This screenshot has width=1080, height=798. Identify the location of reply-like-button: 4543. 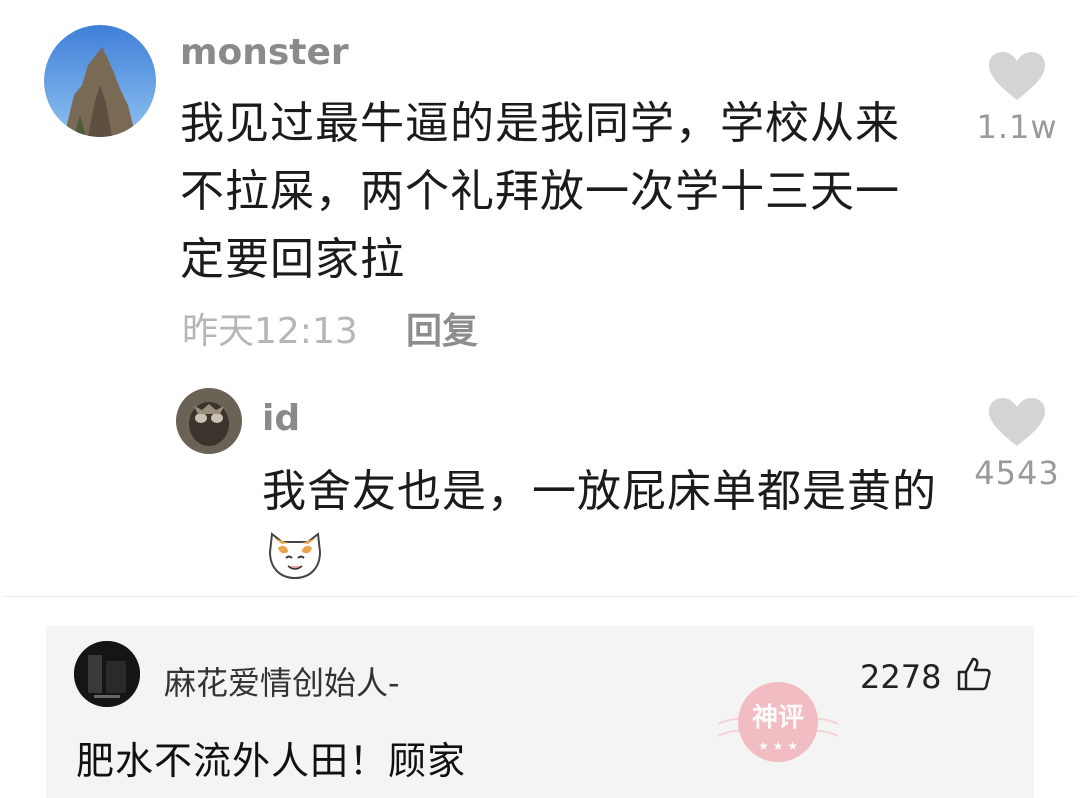
(1017, 444).